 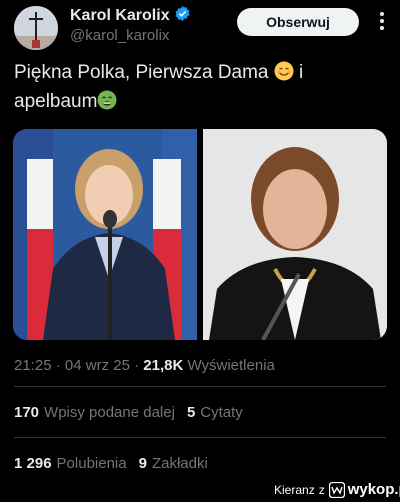 What do you see at coordinates (373, 489) in the screenshot?
I see `watermark-site: wykop.pl` at bounding box center [373, 489].